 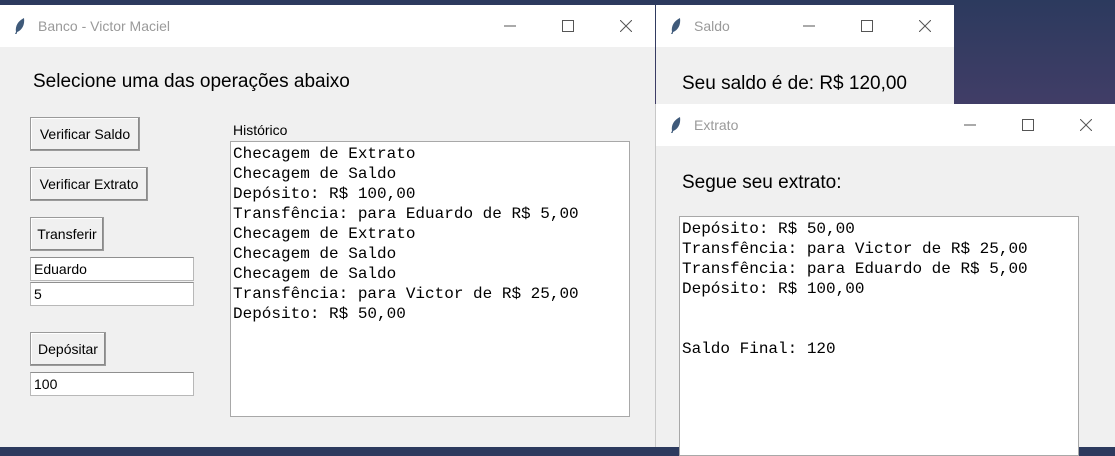 What do you see at coordinates (260, 130) in the screenshot?
I see `historico-label: Histórico` at bounding box center [260, 130].